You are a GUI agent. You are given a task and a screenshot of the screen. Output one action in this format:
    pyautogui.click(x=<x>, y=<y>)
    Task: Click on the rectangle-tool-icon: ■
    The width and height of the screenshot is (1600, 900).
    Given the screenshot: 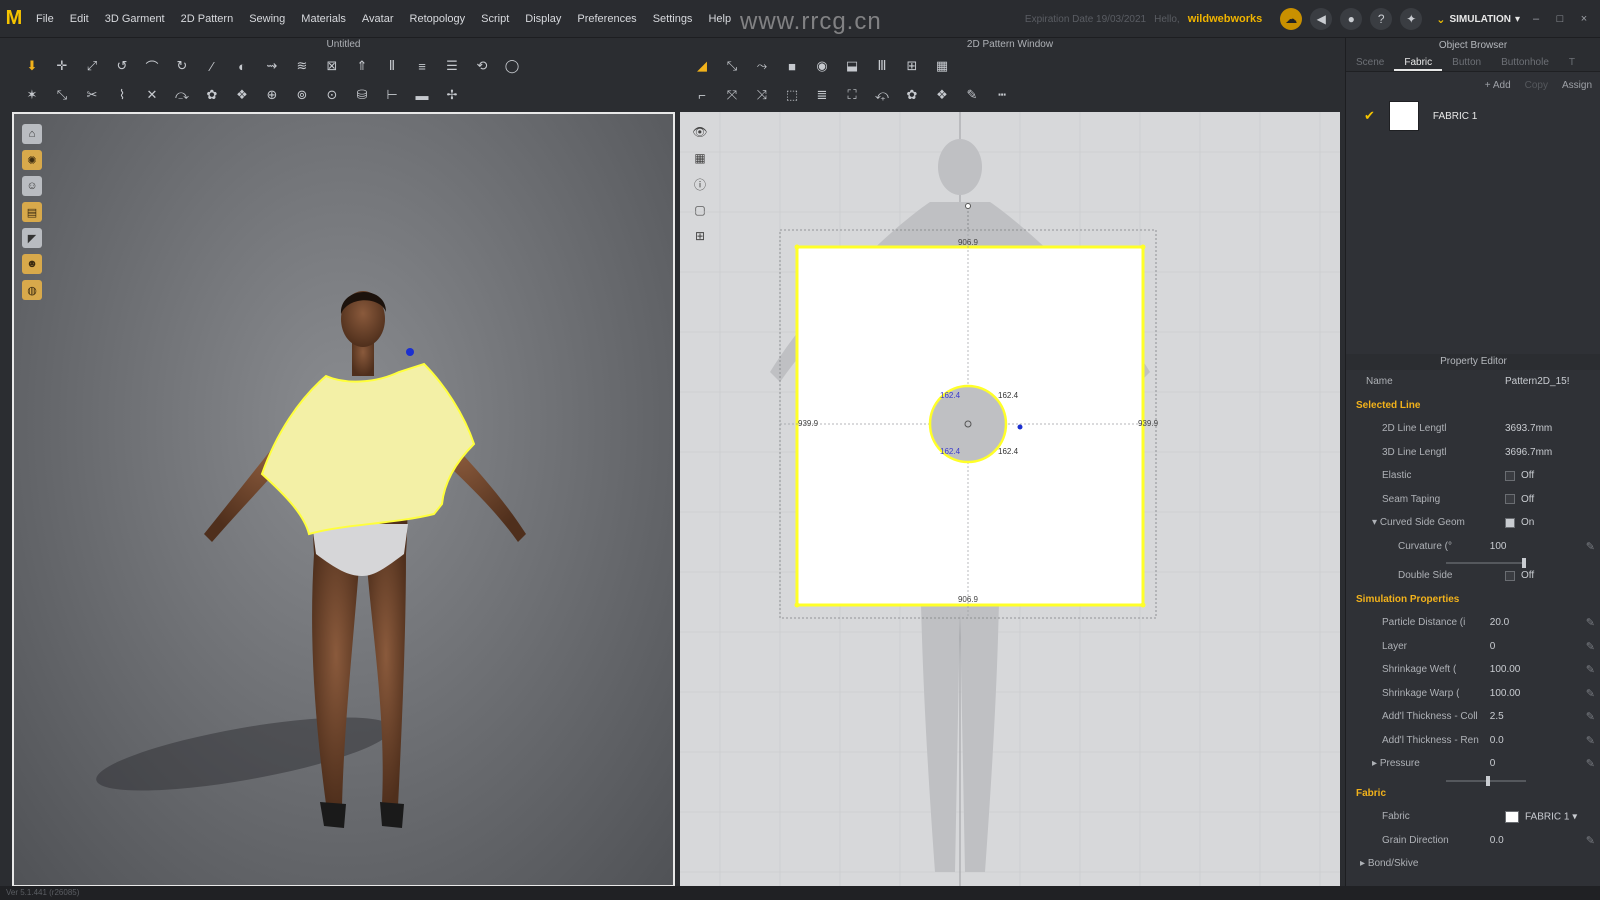 What is the action you would take?
    pyautogui.click(x=792, y=66)
    